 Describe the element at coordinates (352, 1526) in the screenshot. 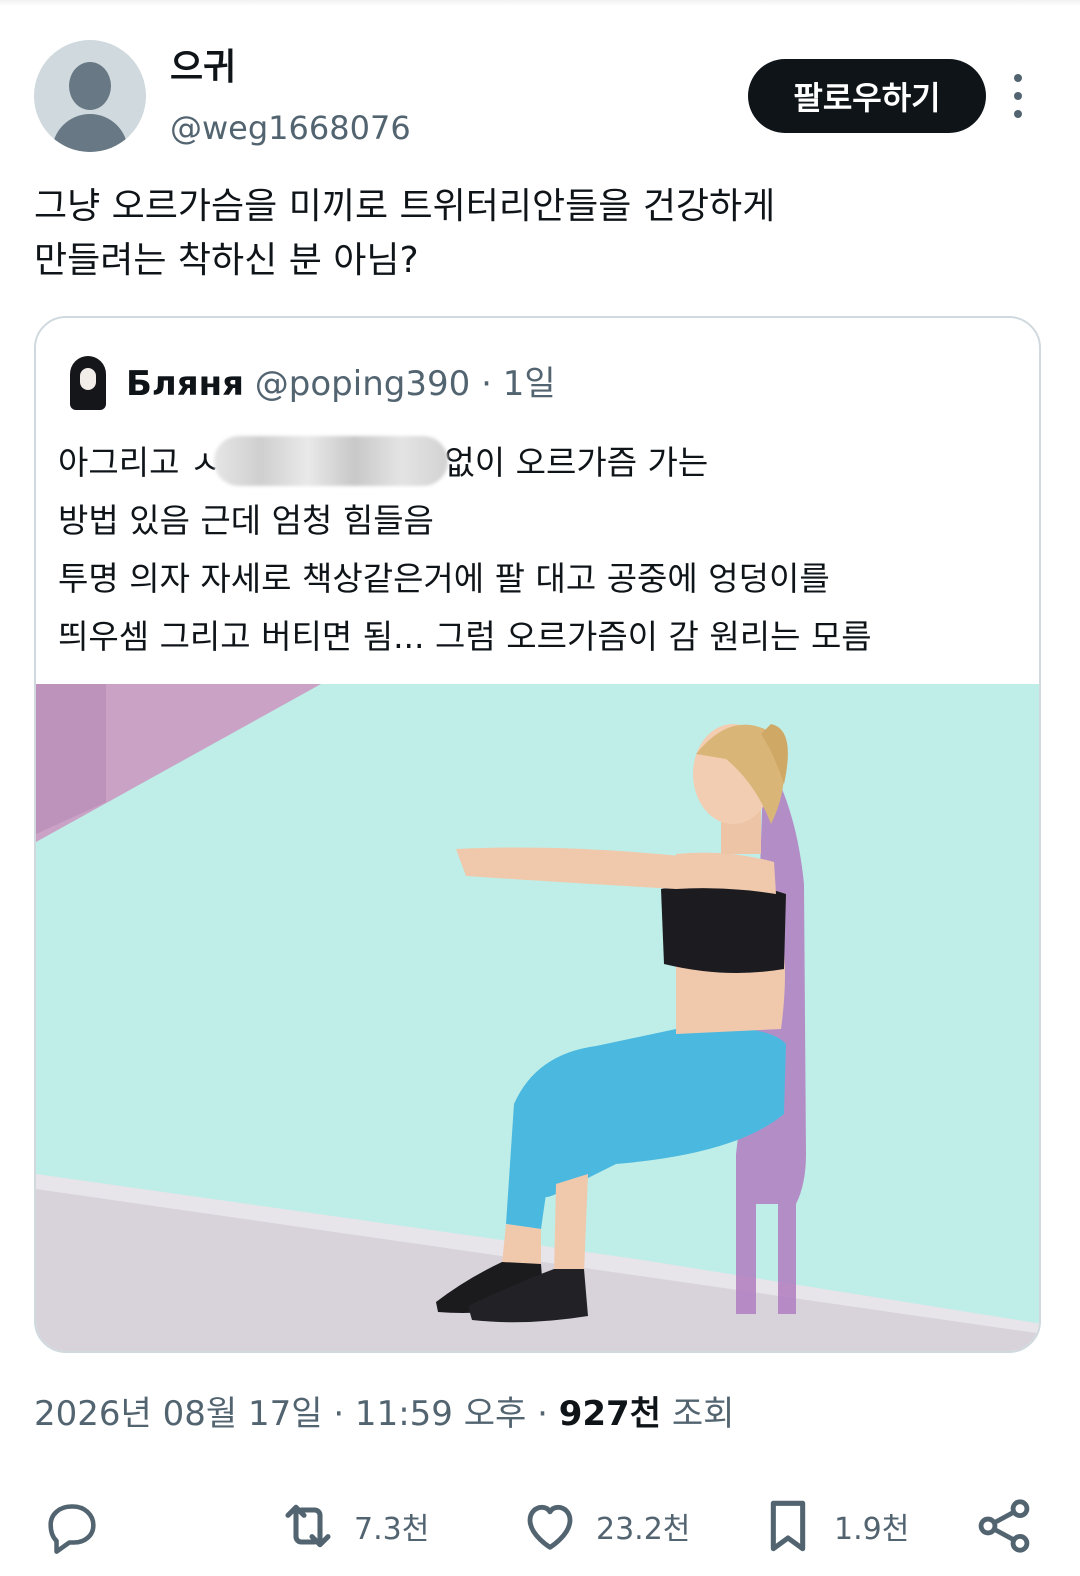

I see `retweet-button: 7.3천` at that location.